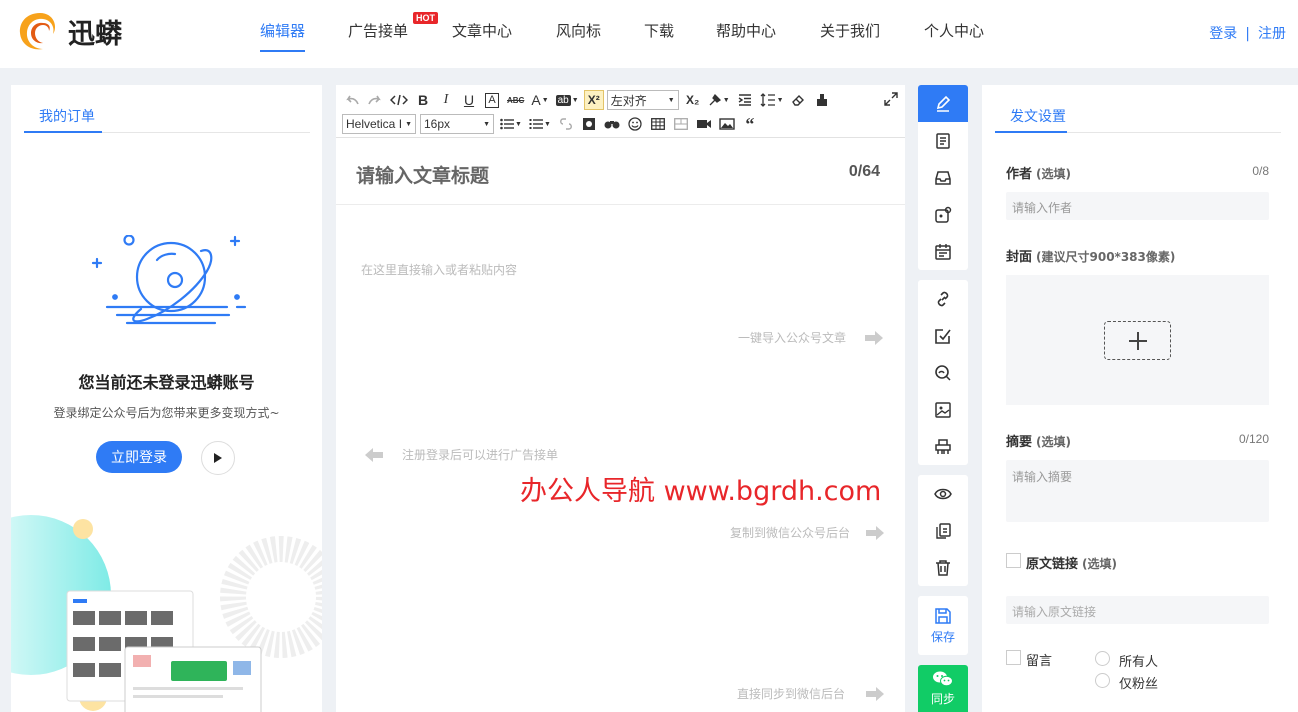 This screenshot has width=1298, height=712. I want to click on import-hint: 一键导入公众号文章, so click(811, 337).